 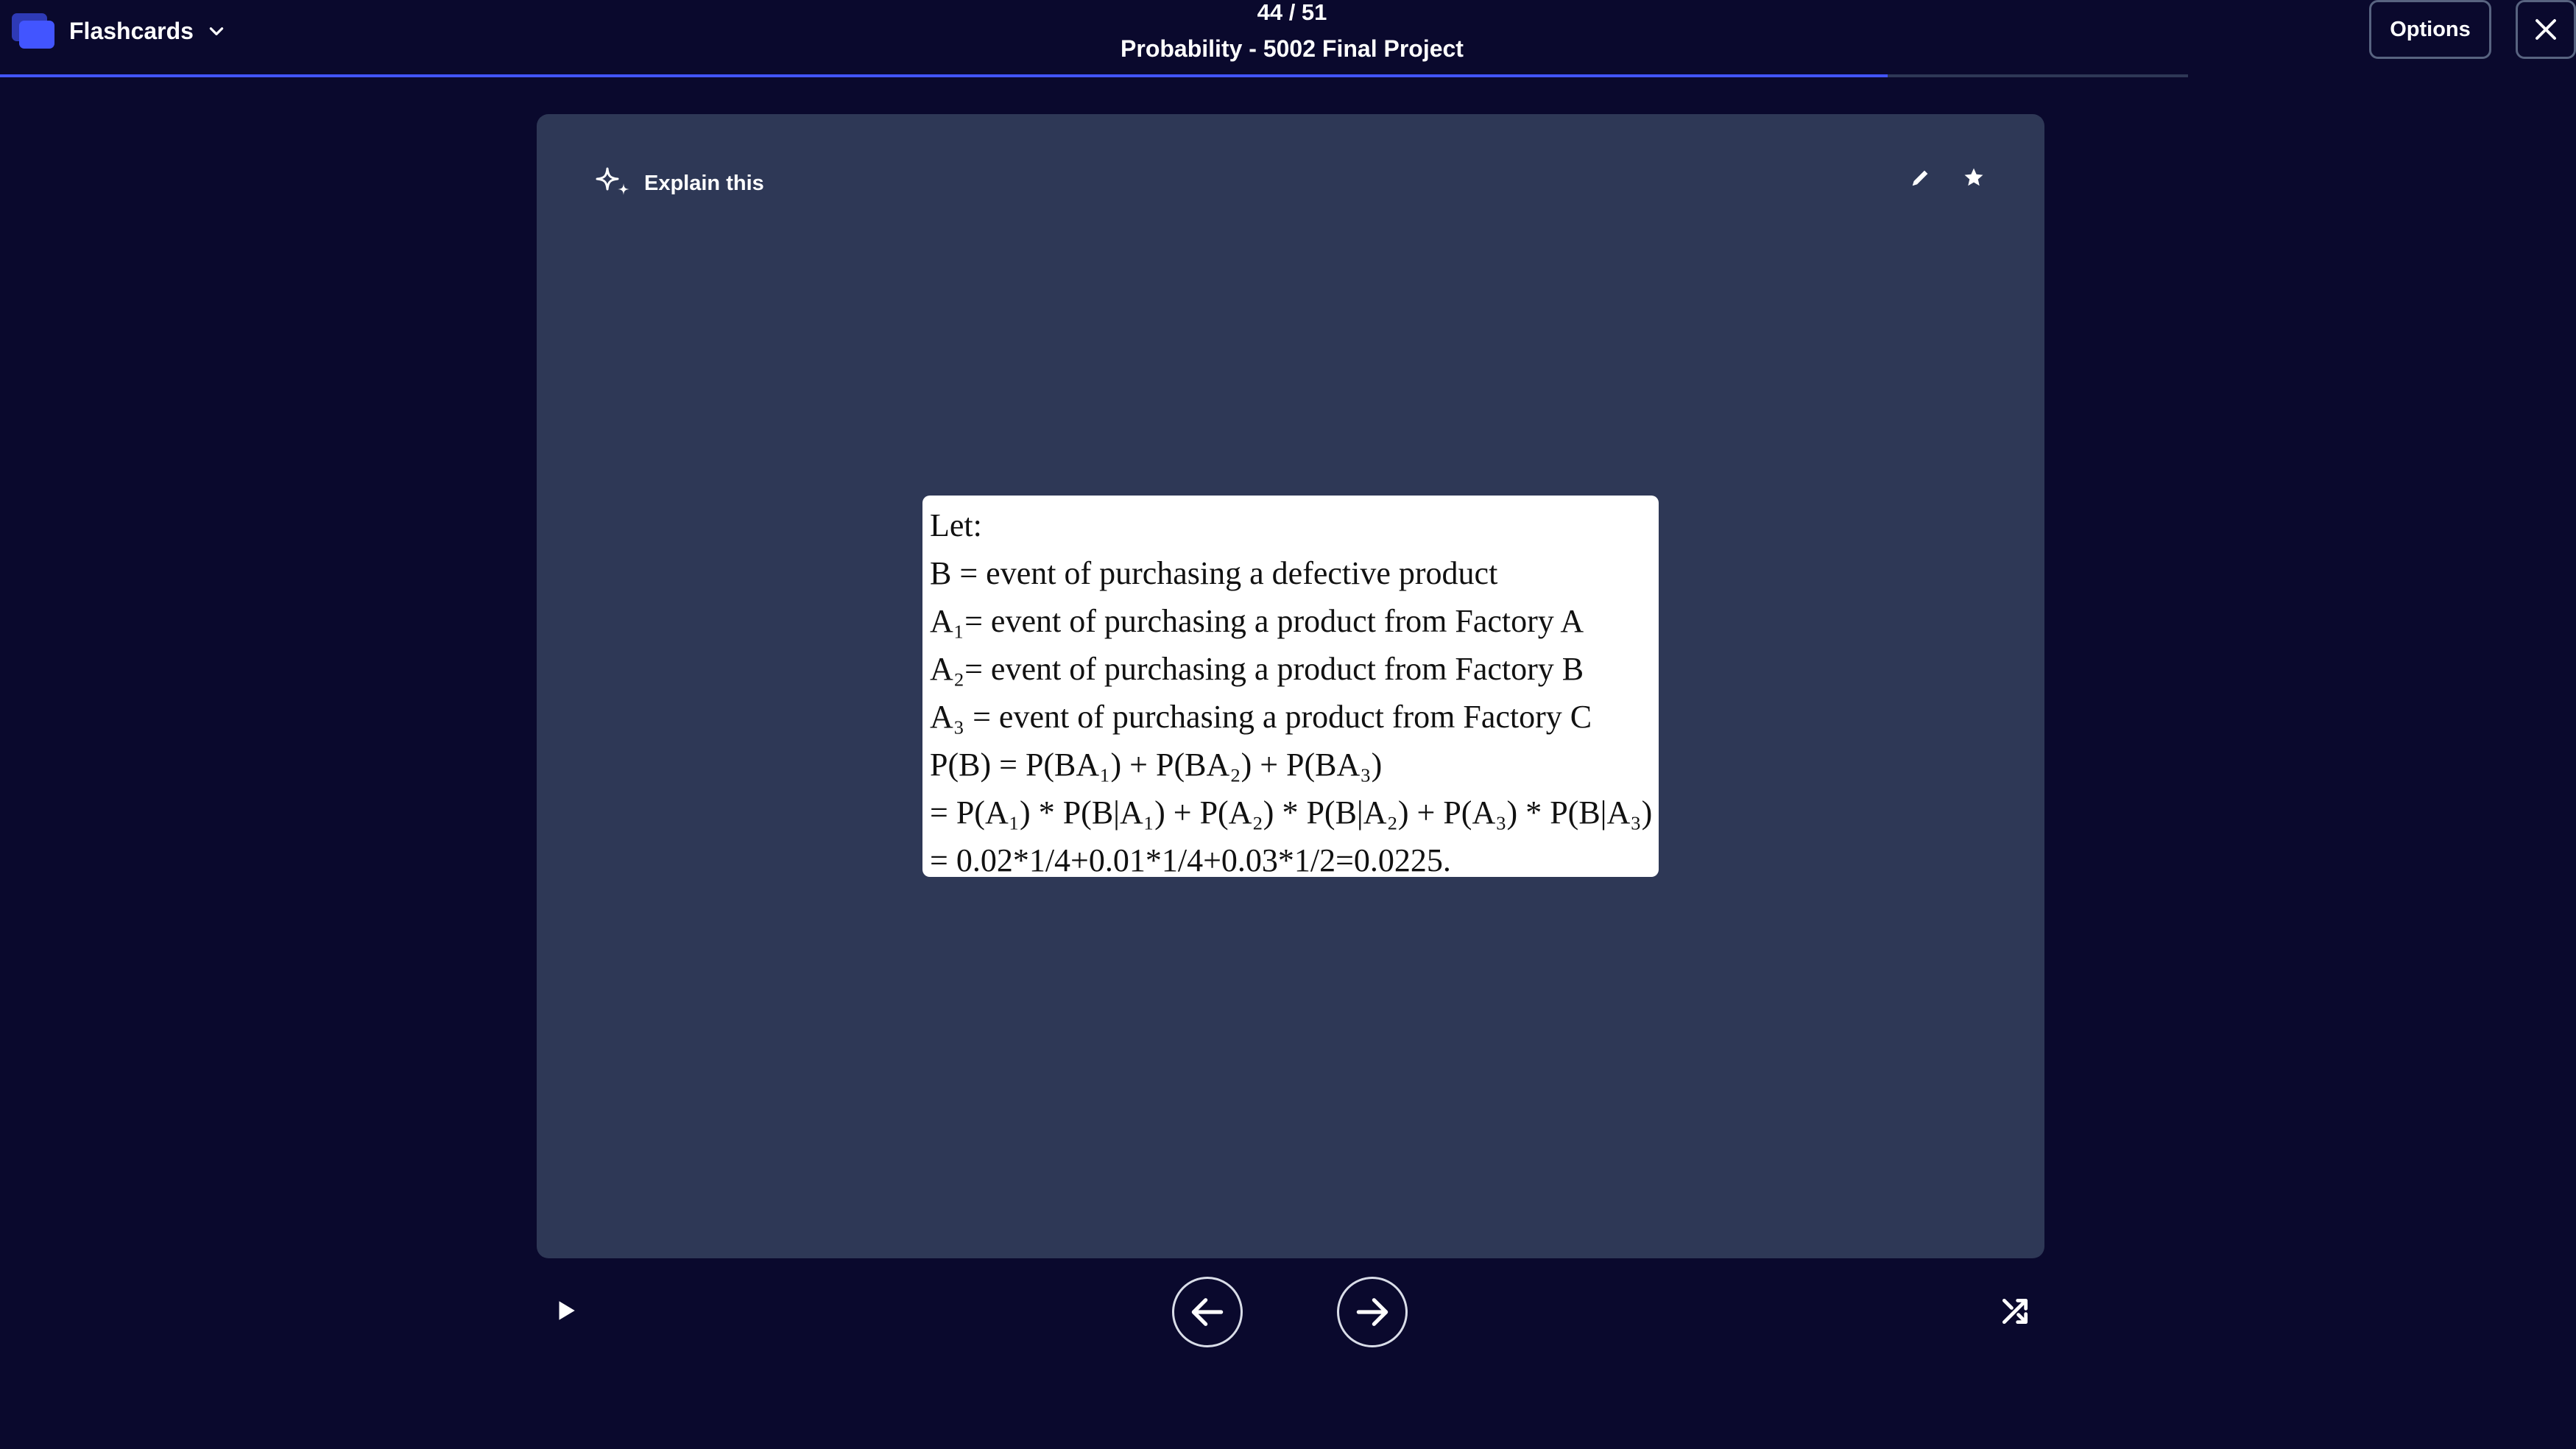 I want to click on star-card-button, so click(x=1974, y=177).